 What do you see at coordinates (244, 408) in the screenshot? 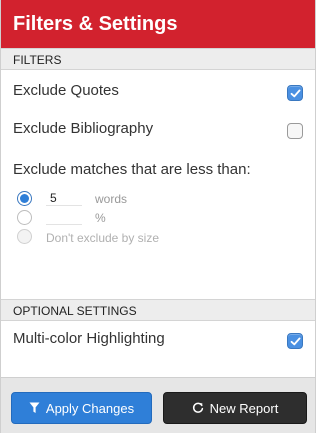
I see `new-report-label: New Report` at bounding box center [244, 408].